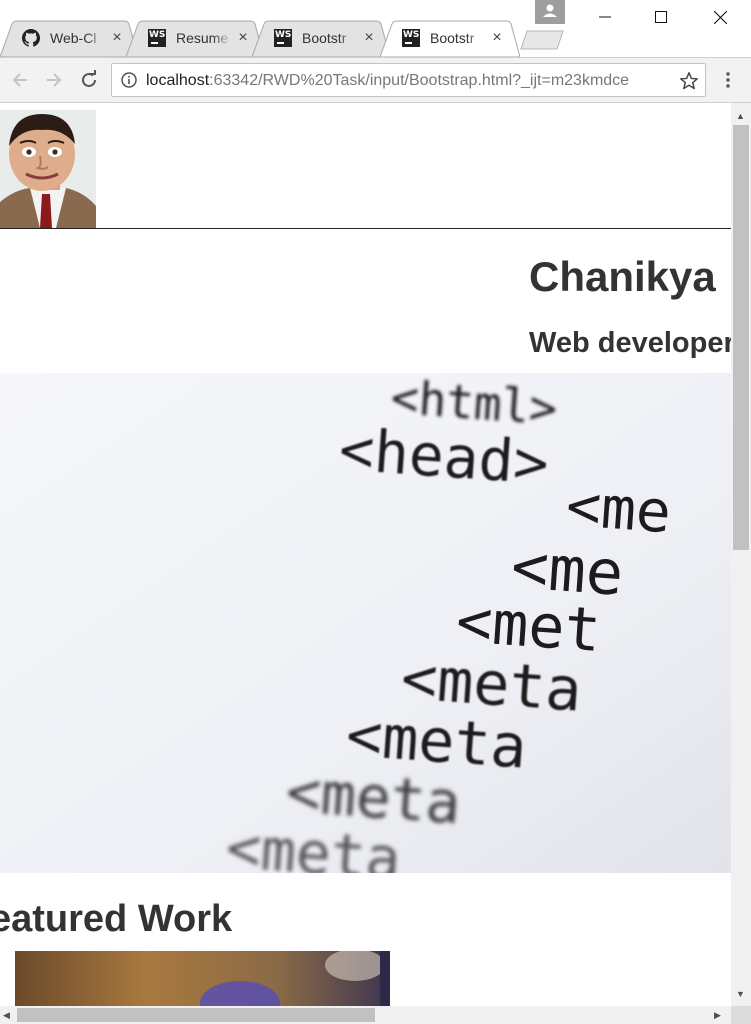  I want to click on header-divider, so click(365, 228).